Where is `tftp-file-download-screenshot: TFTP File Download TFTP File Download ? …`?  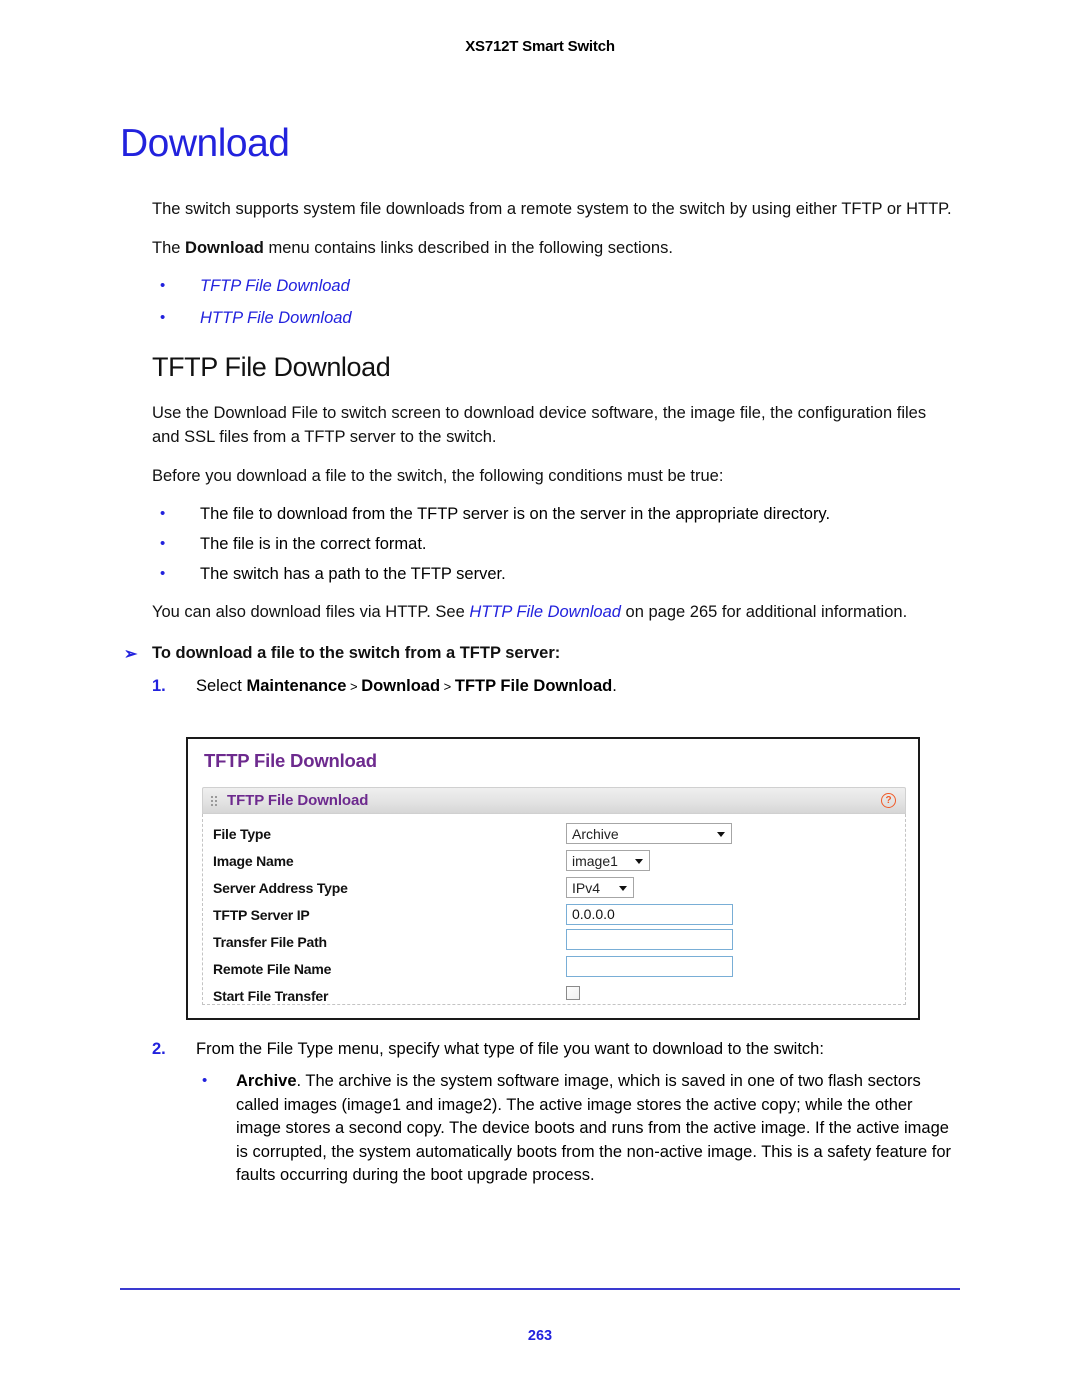 tftp-file-download-screenshot: TFTP File Download TFTP File Download ? … is located at coordinates (553, 878).